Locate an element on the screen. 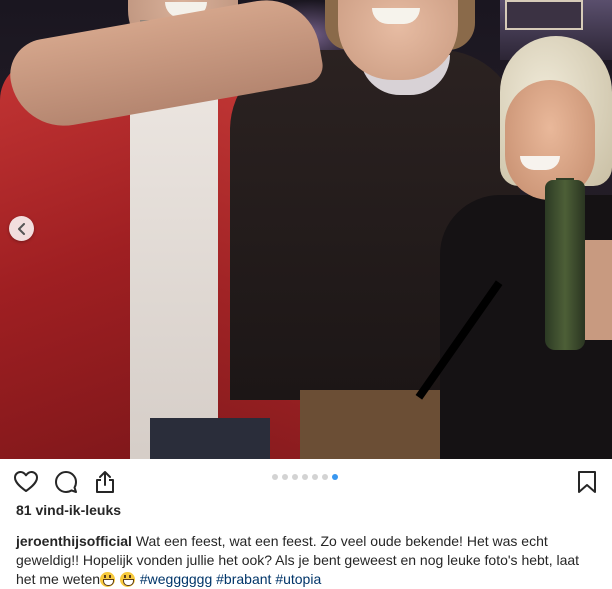 Image resolution: width=612 pixels, height=589 pixels. comment-icon is located at coordinates (66, 482).